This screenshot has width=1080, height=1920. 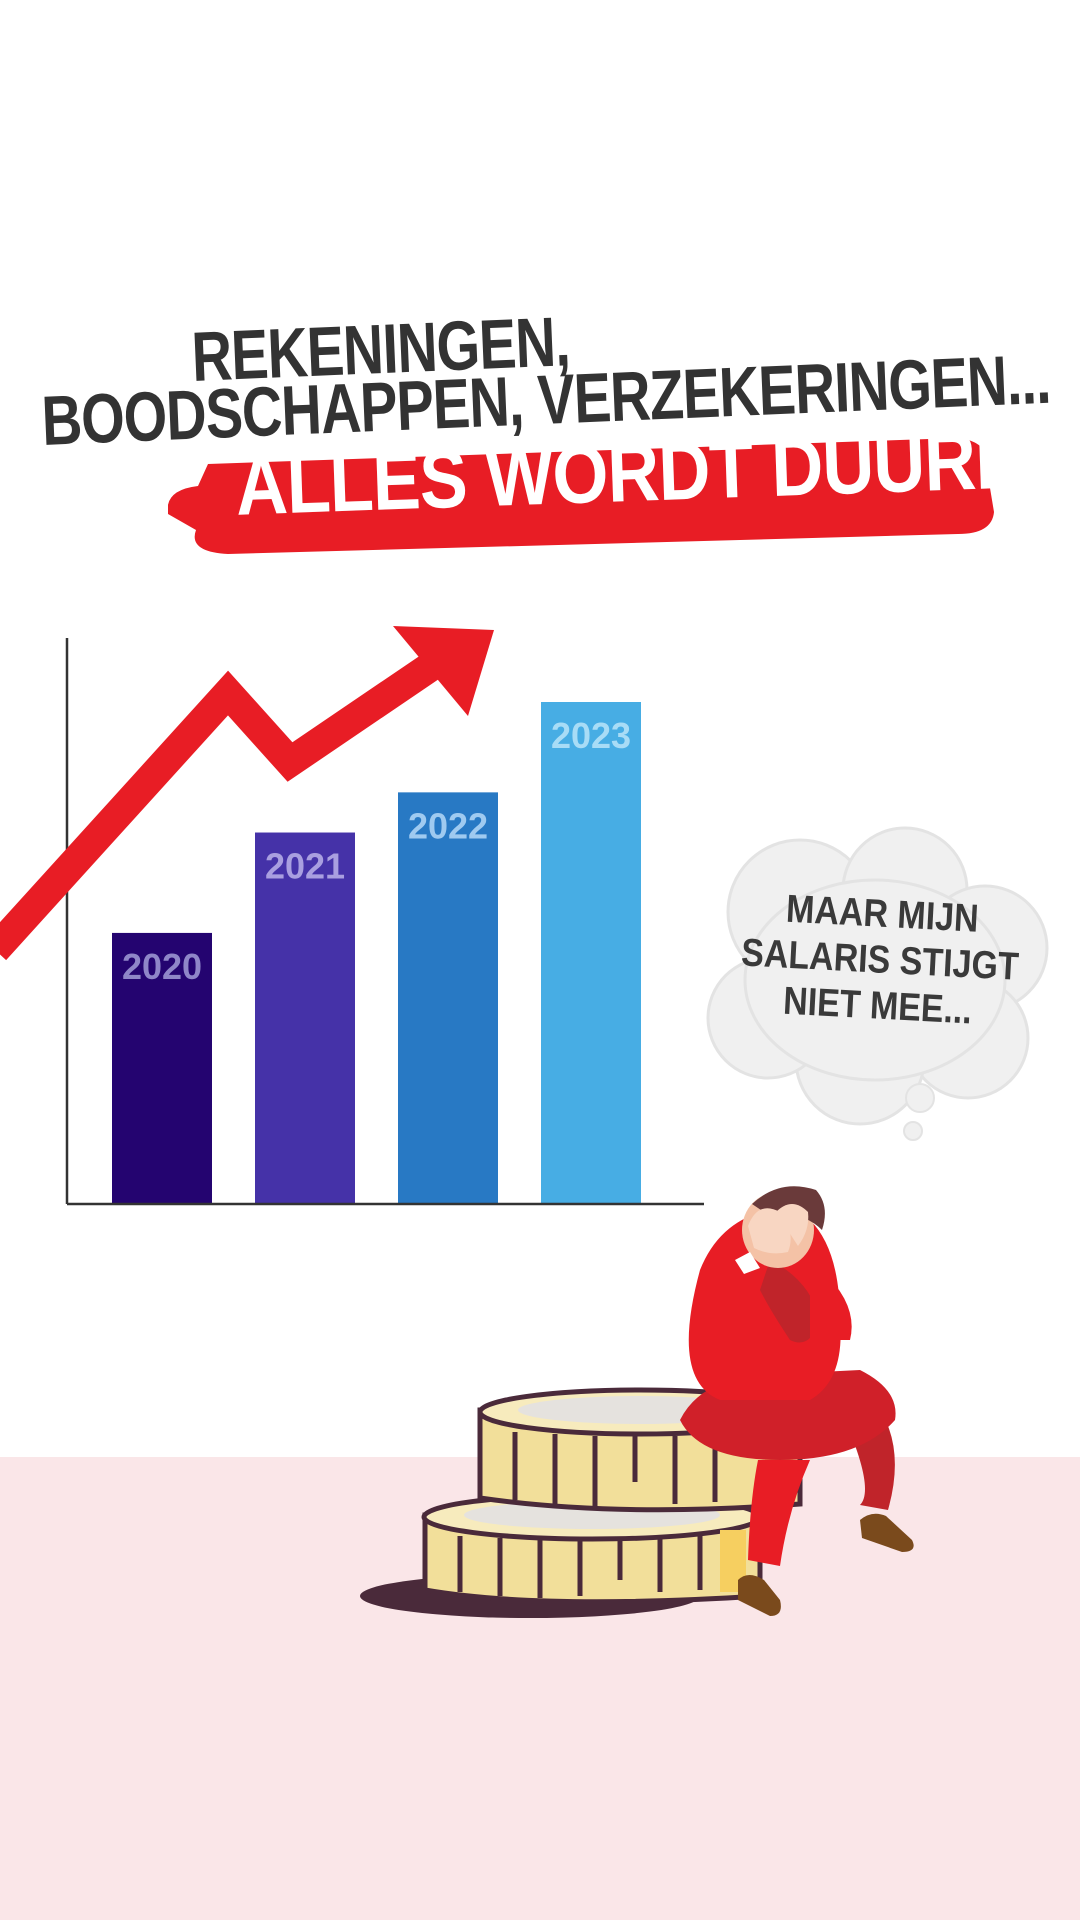 What do you see at coordinates (591, 735) in the screenshot?
I see `bar-label-2023: 2023` at bounding box center [591, 735].